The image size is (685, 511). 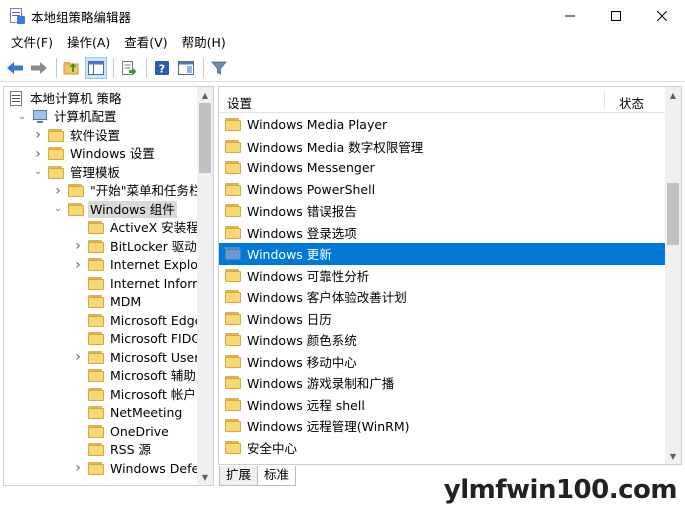 I want to click on tab-extended: 扩展, so click(x=239, y=476).